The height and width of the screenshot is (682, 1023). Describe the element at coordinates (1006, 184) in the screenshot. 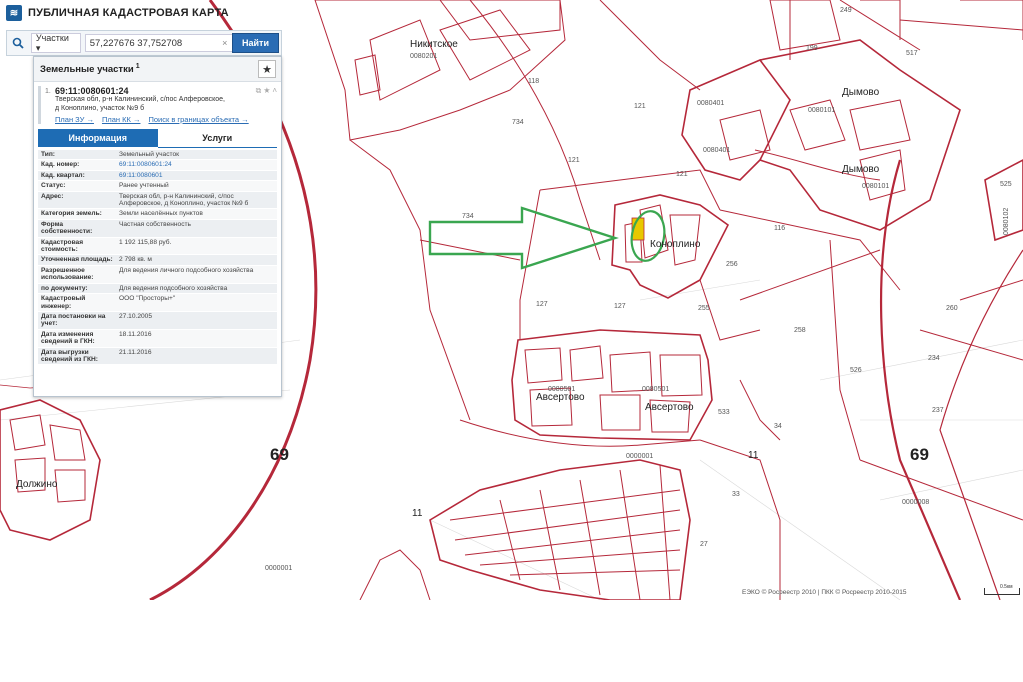

I see `parcel-number: 525` at that location.